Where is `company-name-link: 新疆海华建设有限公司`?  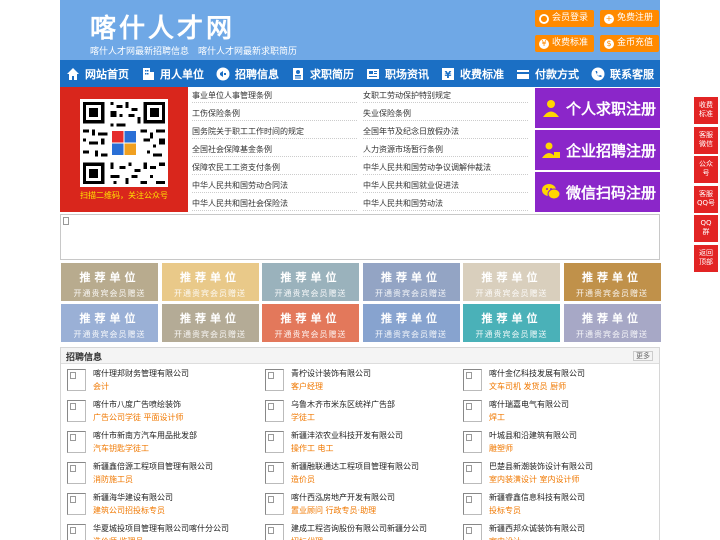
company-name-link: 新疆海华建设有限公司 is located at coordinates (133, 497).